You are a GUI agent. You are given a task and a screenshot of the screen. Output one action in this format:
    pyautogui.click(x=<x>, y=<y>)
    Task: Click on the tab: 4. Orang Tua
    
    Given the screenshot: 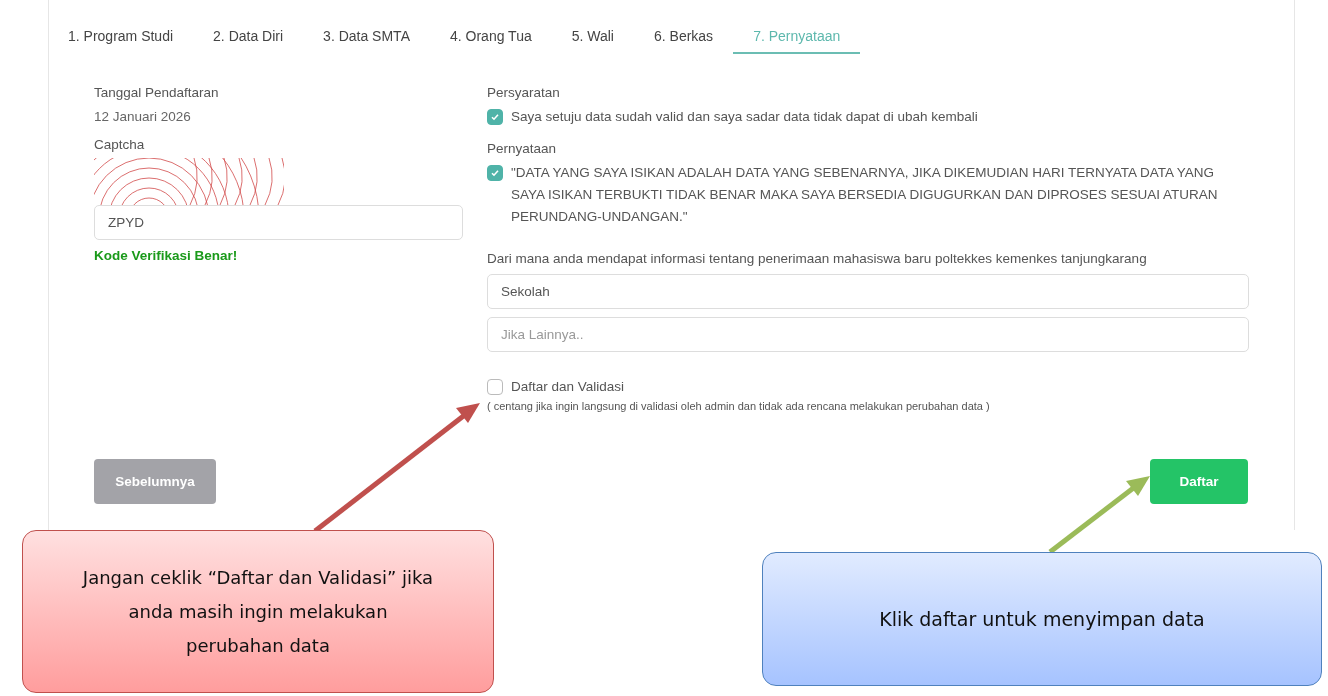 What is the action you would take?
    pyautogui.click(x=491, y=40)
    